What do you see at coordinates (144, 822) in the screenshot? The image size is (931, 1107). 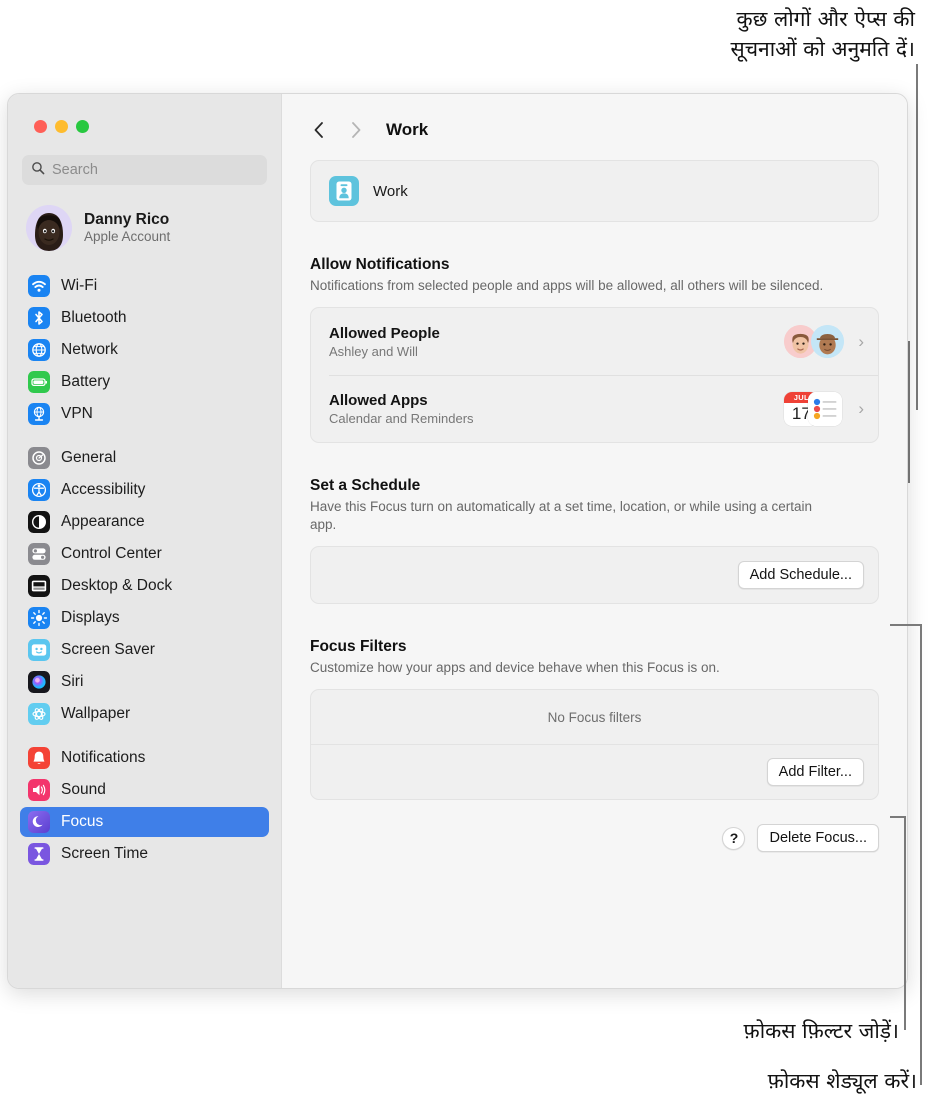 I see `sidebar-item-focus: Focus` at bounding box center [144, 822].